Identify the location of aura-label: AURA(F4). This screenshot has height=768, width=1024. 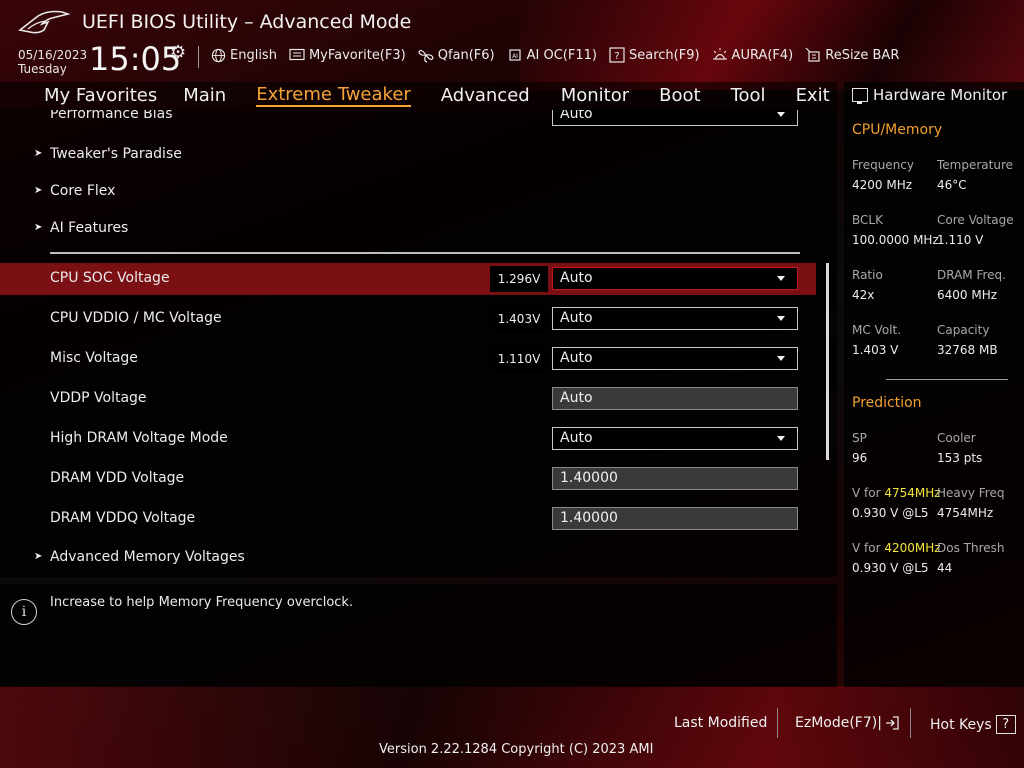
(762, 55).